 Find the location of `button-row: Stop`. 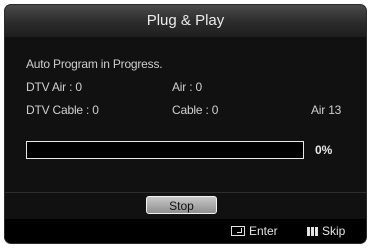

button-row: Stop is located at coordinates (185, 206).